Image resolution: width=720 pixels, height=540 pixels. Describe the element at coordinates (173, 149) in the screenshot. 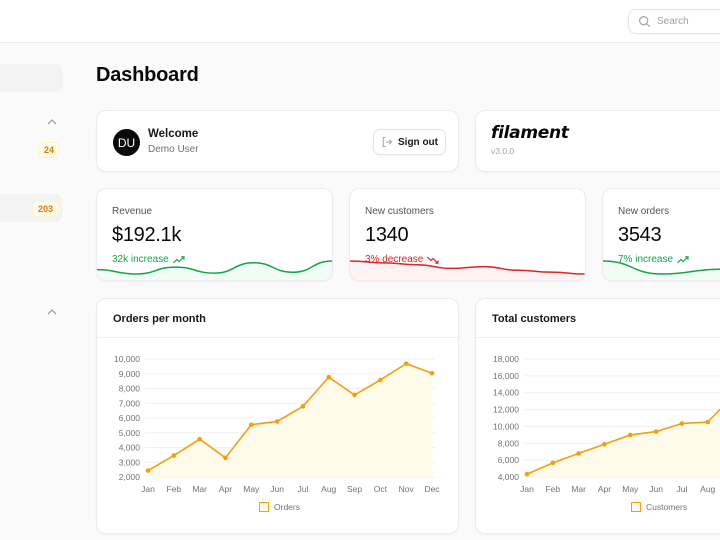

I see `user-name: Demo User` at that location.